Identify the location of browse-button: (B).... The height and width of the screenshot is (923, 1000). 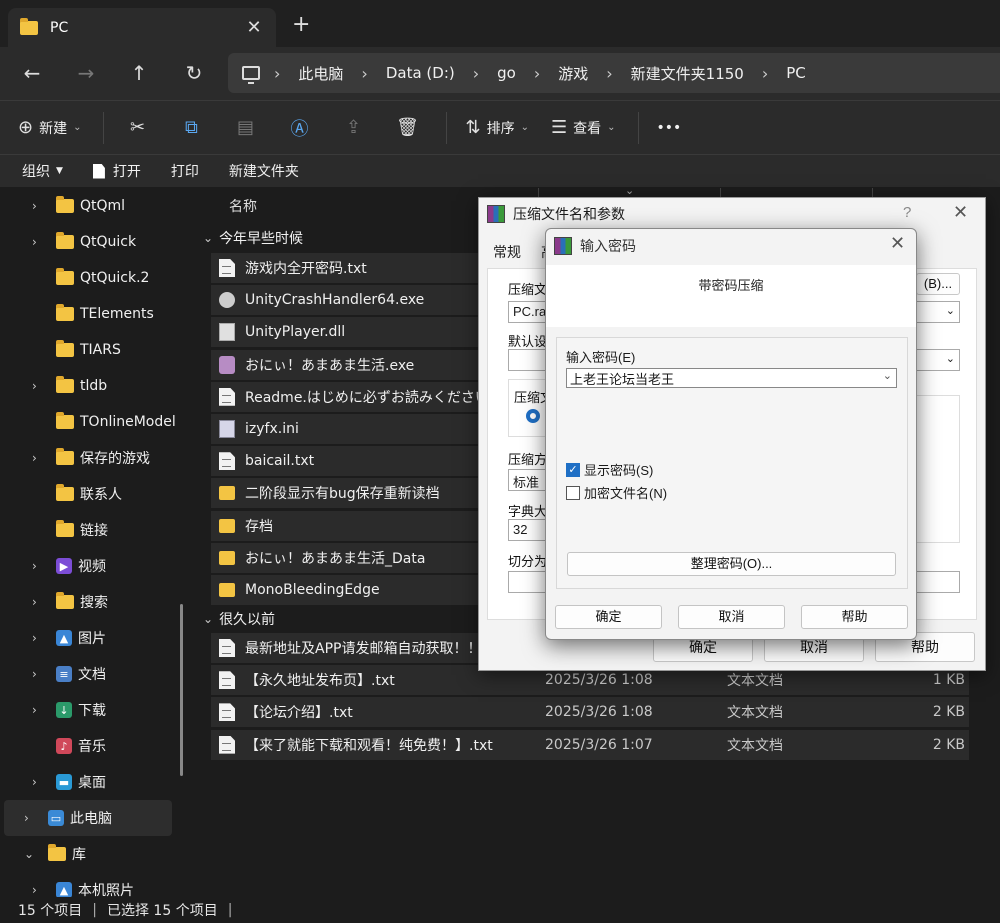
(938, 284).